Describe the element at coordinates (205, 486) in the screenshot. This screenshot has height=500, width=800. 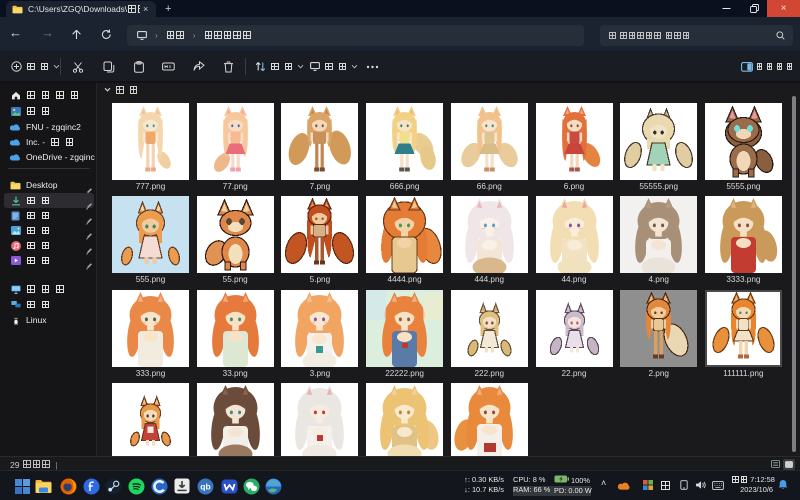
I see `svg-text: qb` at that location.